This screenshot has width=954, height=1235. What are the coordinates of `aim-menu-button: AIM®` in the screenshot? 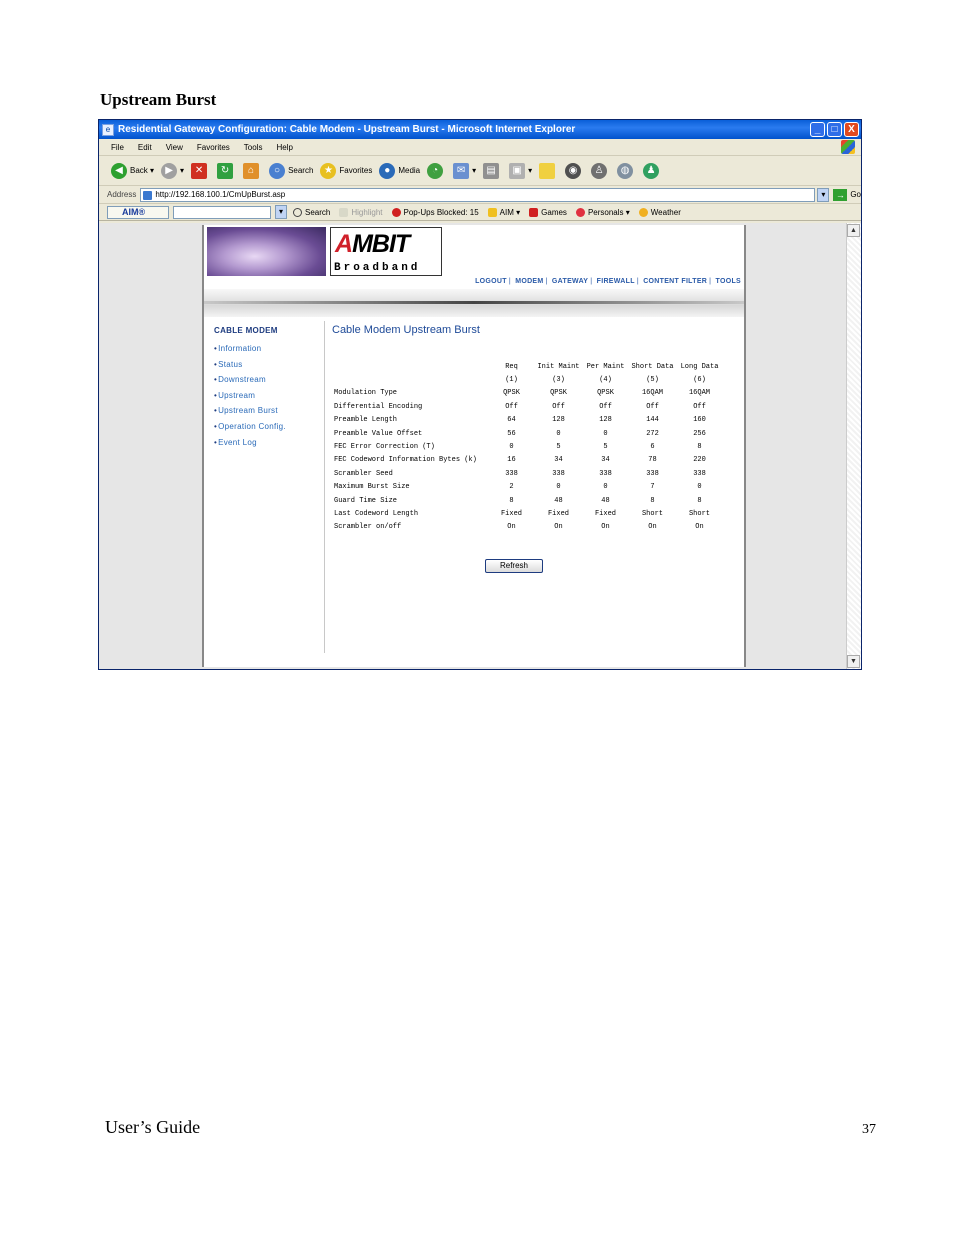 It's located at (138, 212).